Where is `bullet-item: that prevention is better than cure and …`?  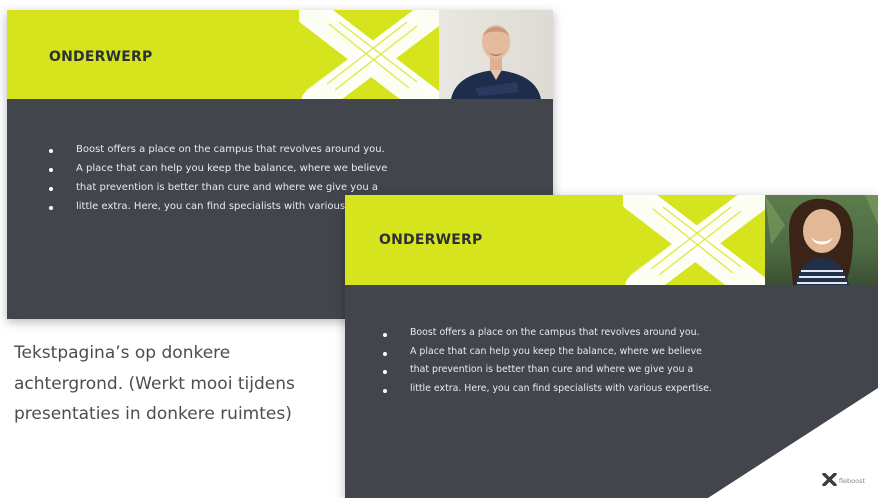
bullet-item: that prevention is better than cure and … is located at coordinates (547, 370).